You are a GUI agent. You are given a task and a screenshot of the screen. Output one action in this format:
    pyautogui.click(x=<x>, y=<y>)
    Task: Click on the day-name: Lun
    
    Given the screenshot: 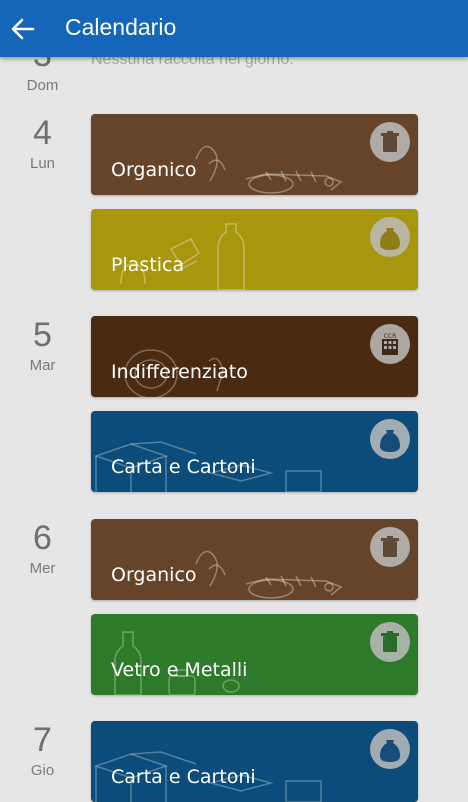 What is the action you would take?
    pyautogui.click(x=42, y=163)
    